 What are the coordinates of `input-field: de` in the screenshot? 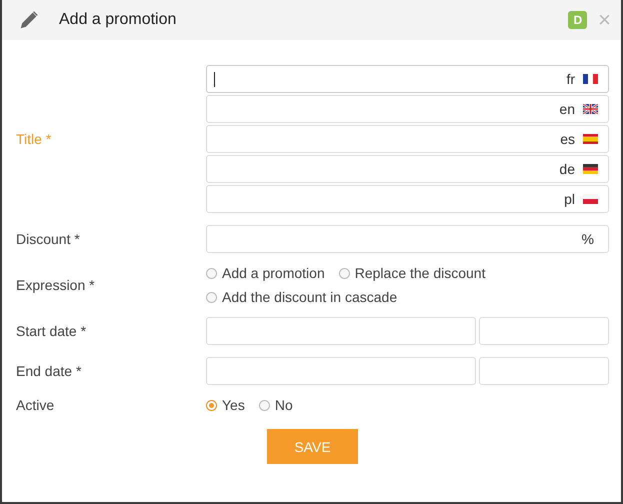 It's located at (407, 169).